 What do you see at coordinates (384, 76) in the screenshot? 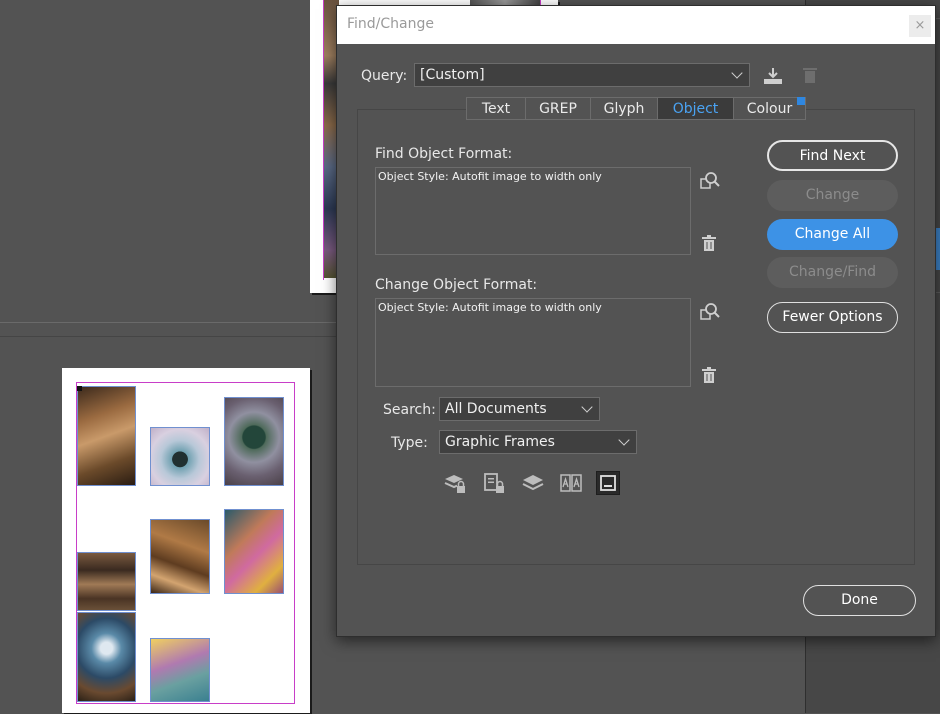
I see `query-label: Query:` at bounding box center [384, 76].